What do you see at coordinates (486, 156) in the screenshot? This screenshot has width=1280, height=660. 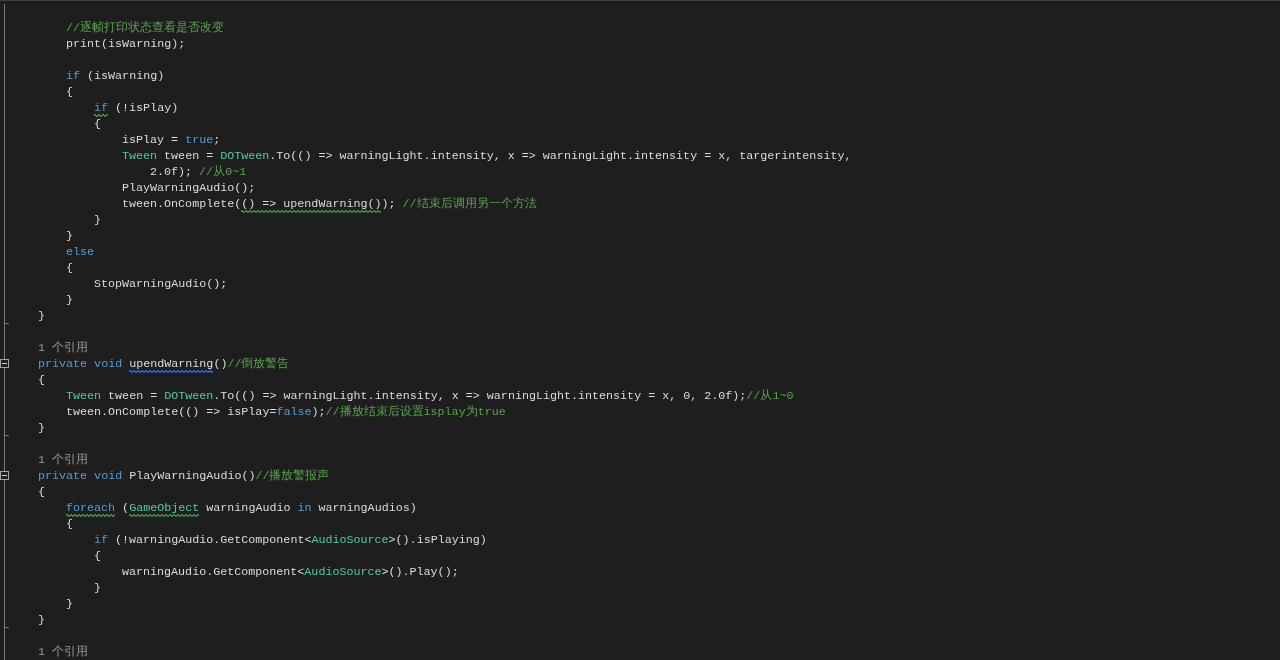 I see `code-line: Tween tween = DOTween.To(() => warningLight.intensity, x => warningLight.intensity = x, targerintensity,` at bounding box center [486, 156].